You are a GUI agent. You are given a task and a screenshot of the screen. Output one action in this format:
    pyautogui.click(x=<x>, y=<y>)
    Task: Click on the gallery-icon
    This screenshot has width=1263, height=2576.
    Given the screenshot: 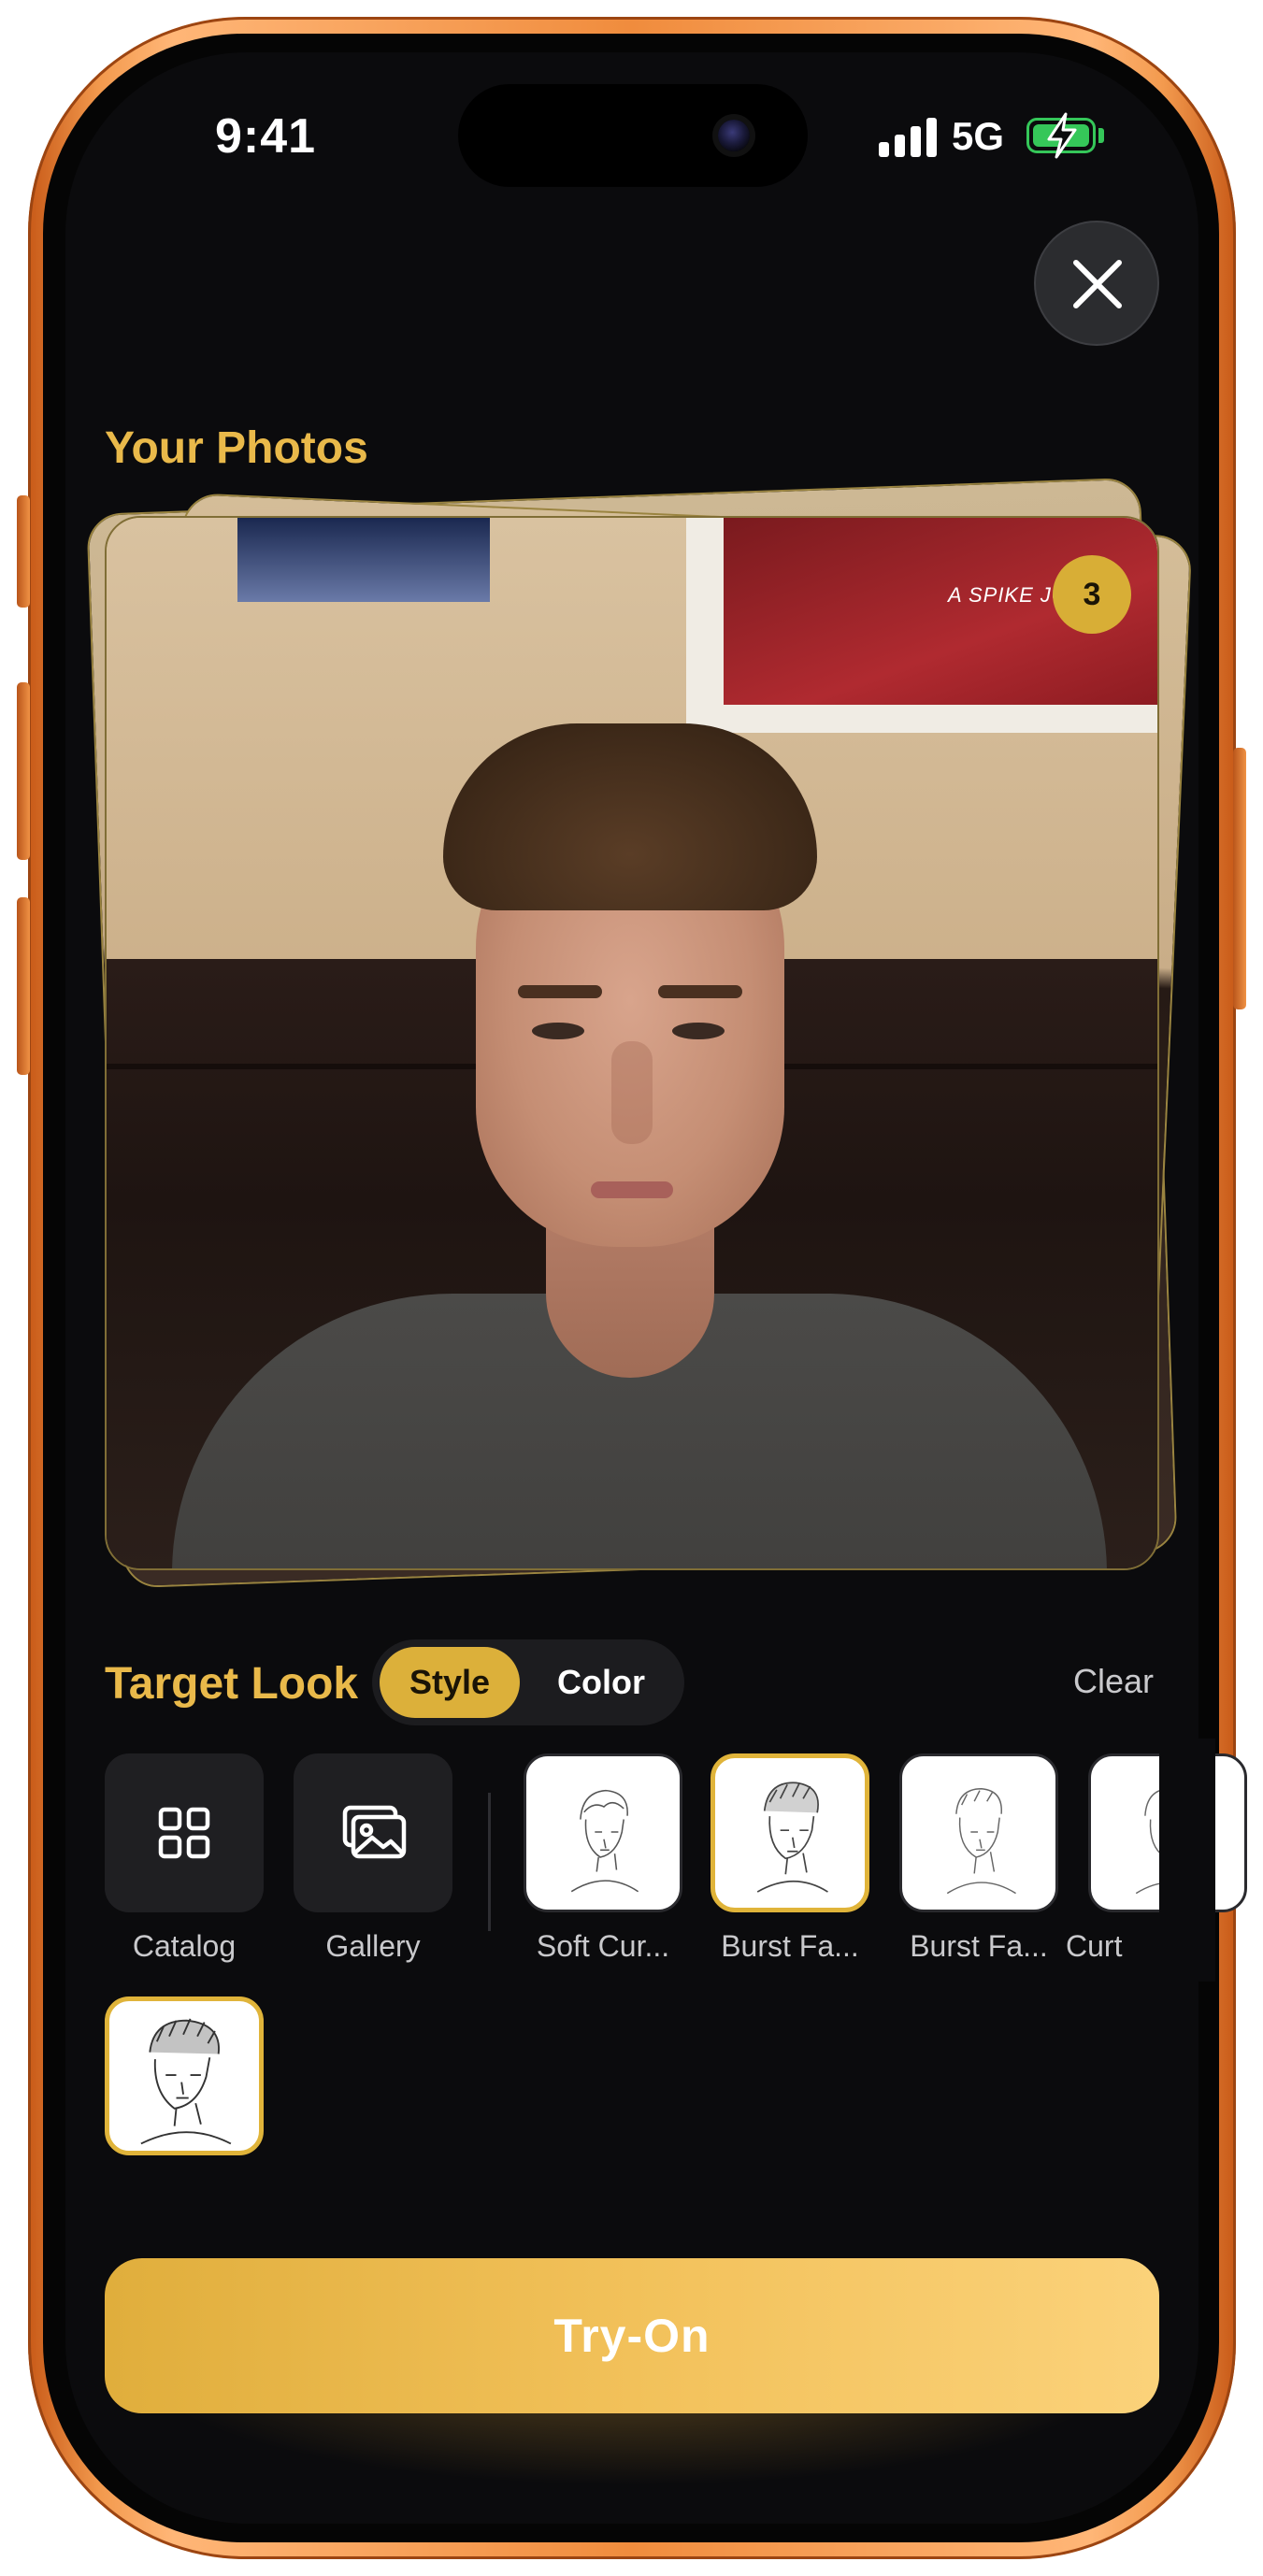 What is the action you would take?
    pyautogui.click(x=374, y=1832)
    